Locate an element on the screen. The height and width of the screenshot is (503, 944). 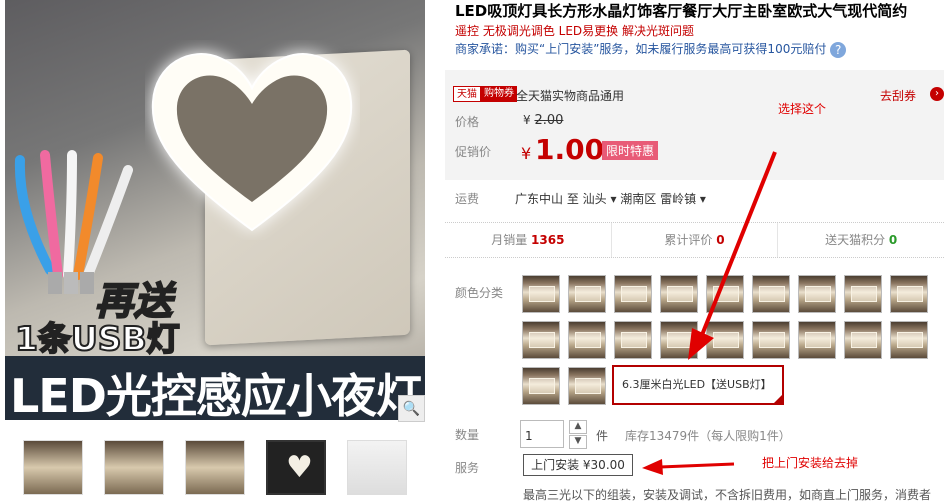
promo-price-label: 促销价 is located at coordinates (473, 152).